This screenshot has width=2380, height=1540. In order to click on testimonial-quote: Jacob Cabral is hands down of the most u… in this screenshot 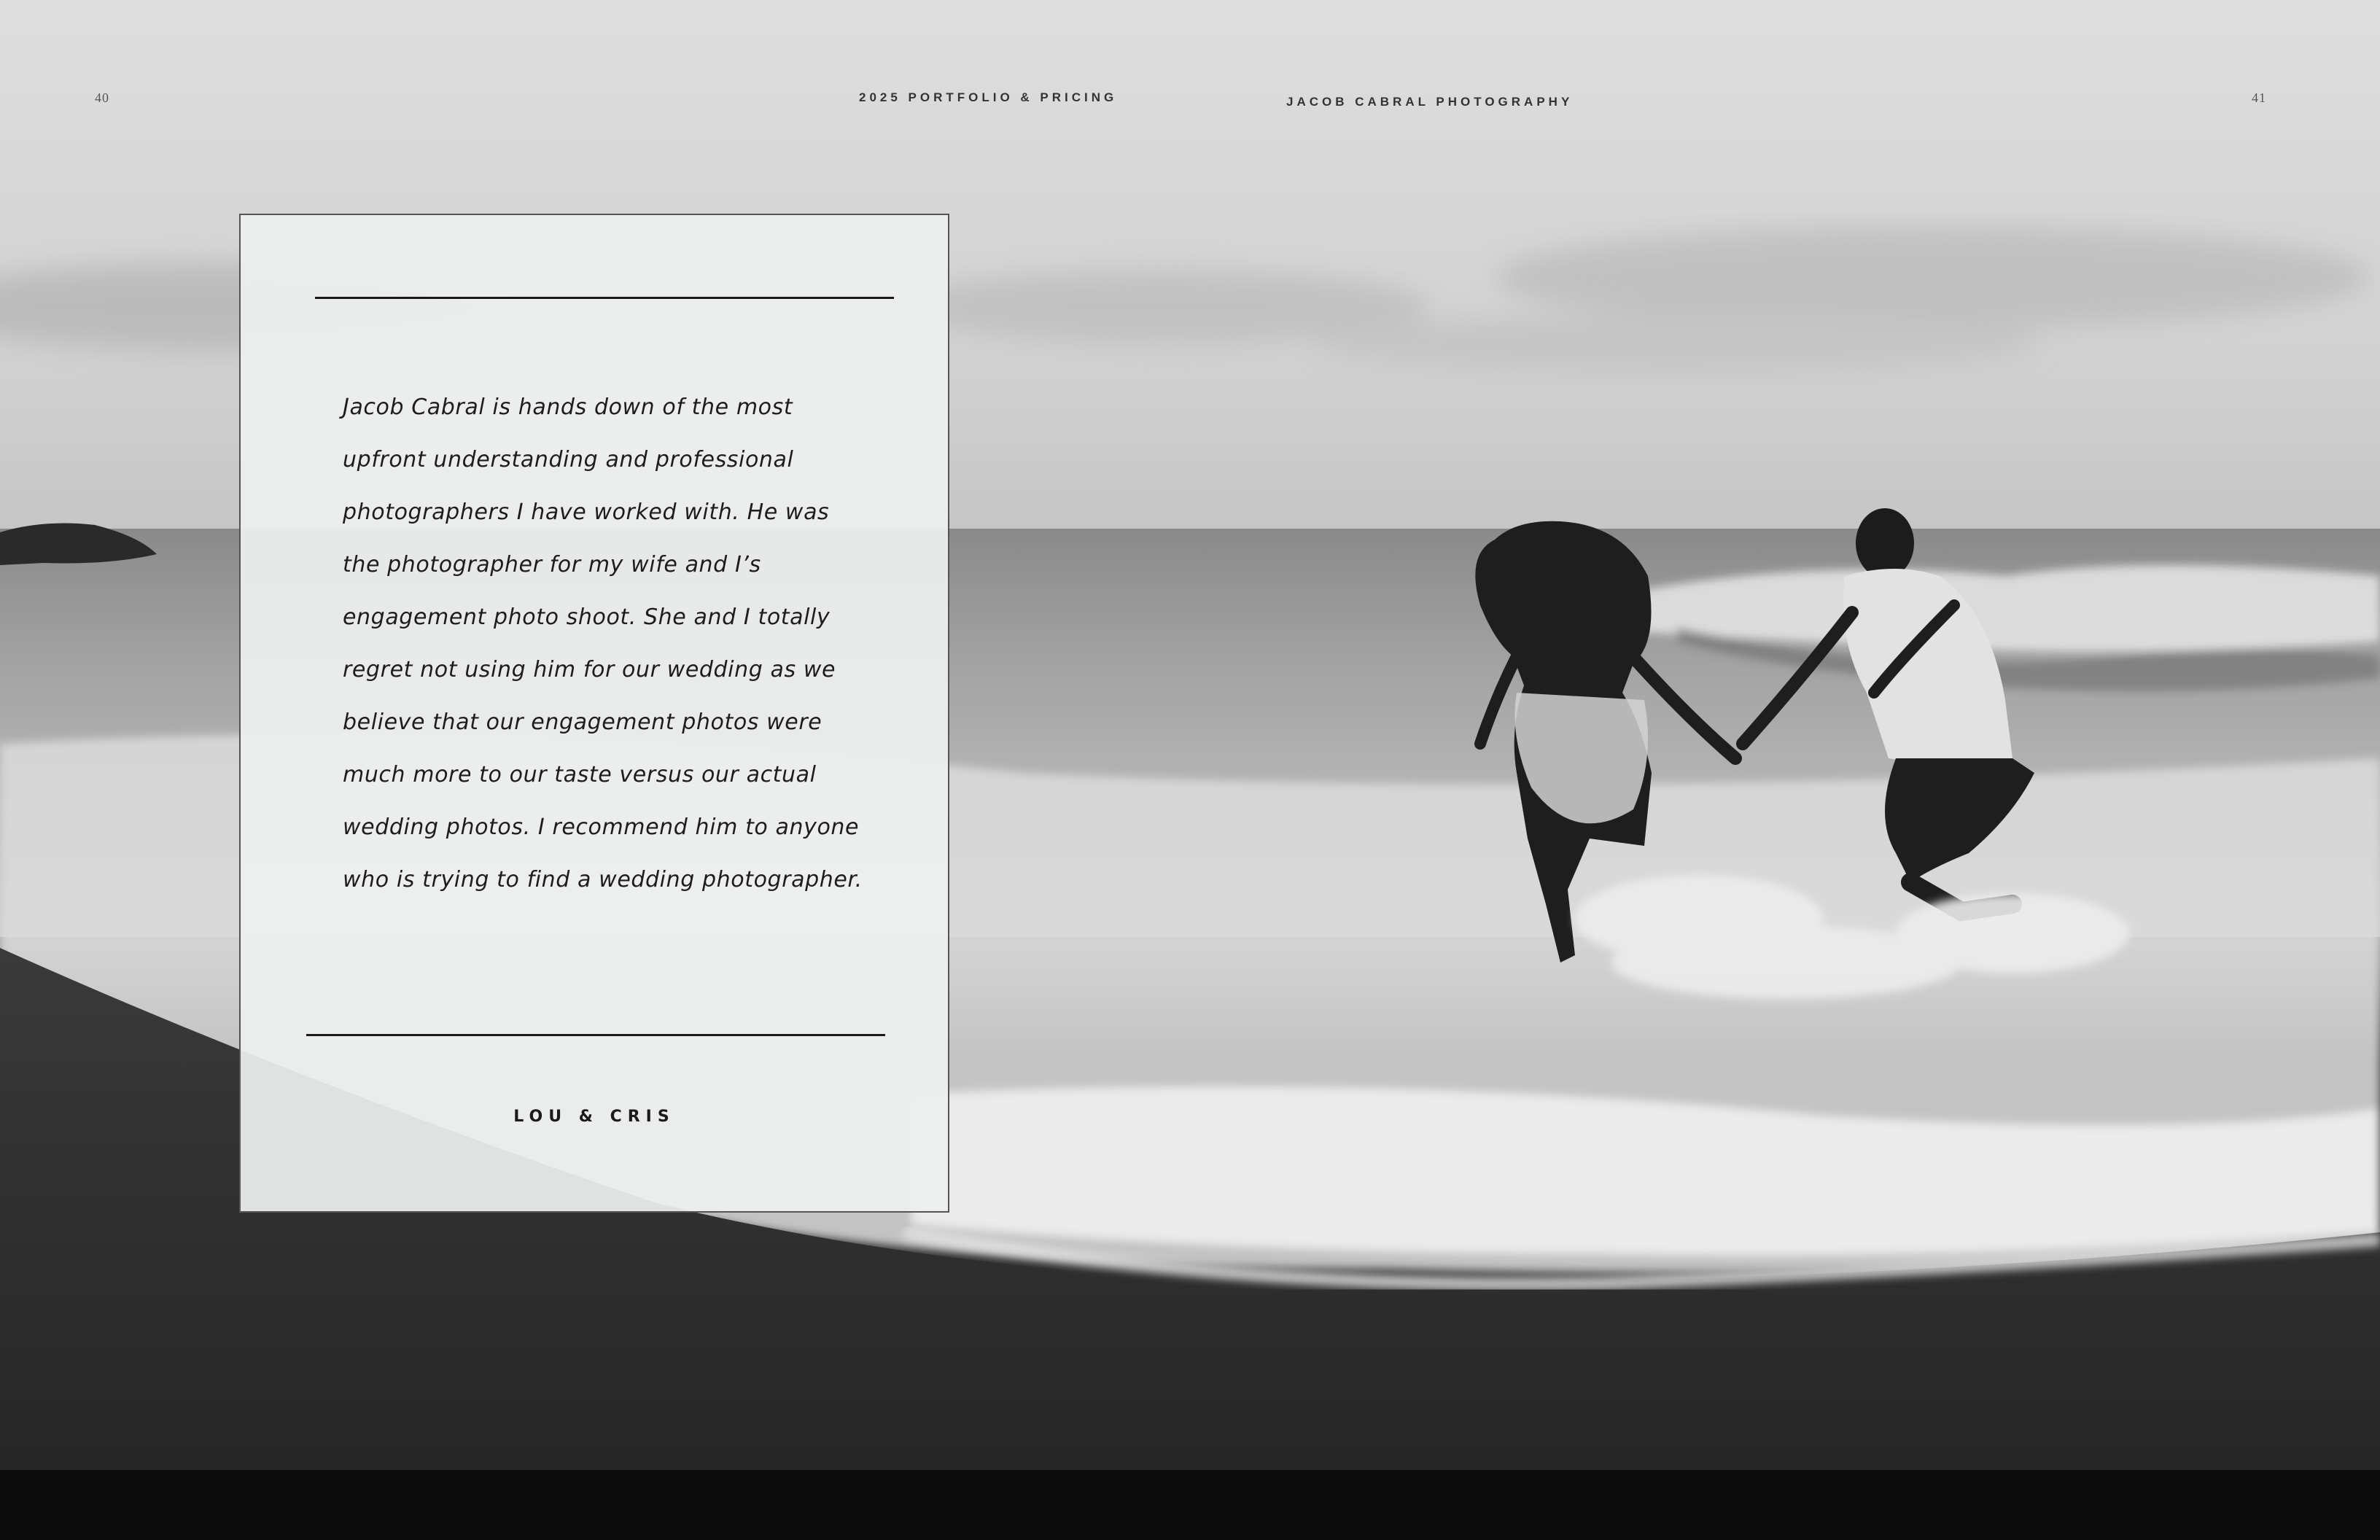, I will do `click(603, 643)`.